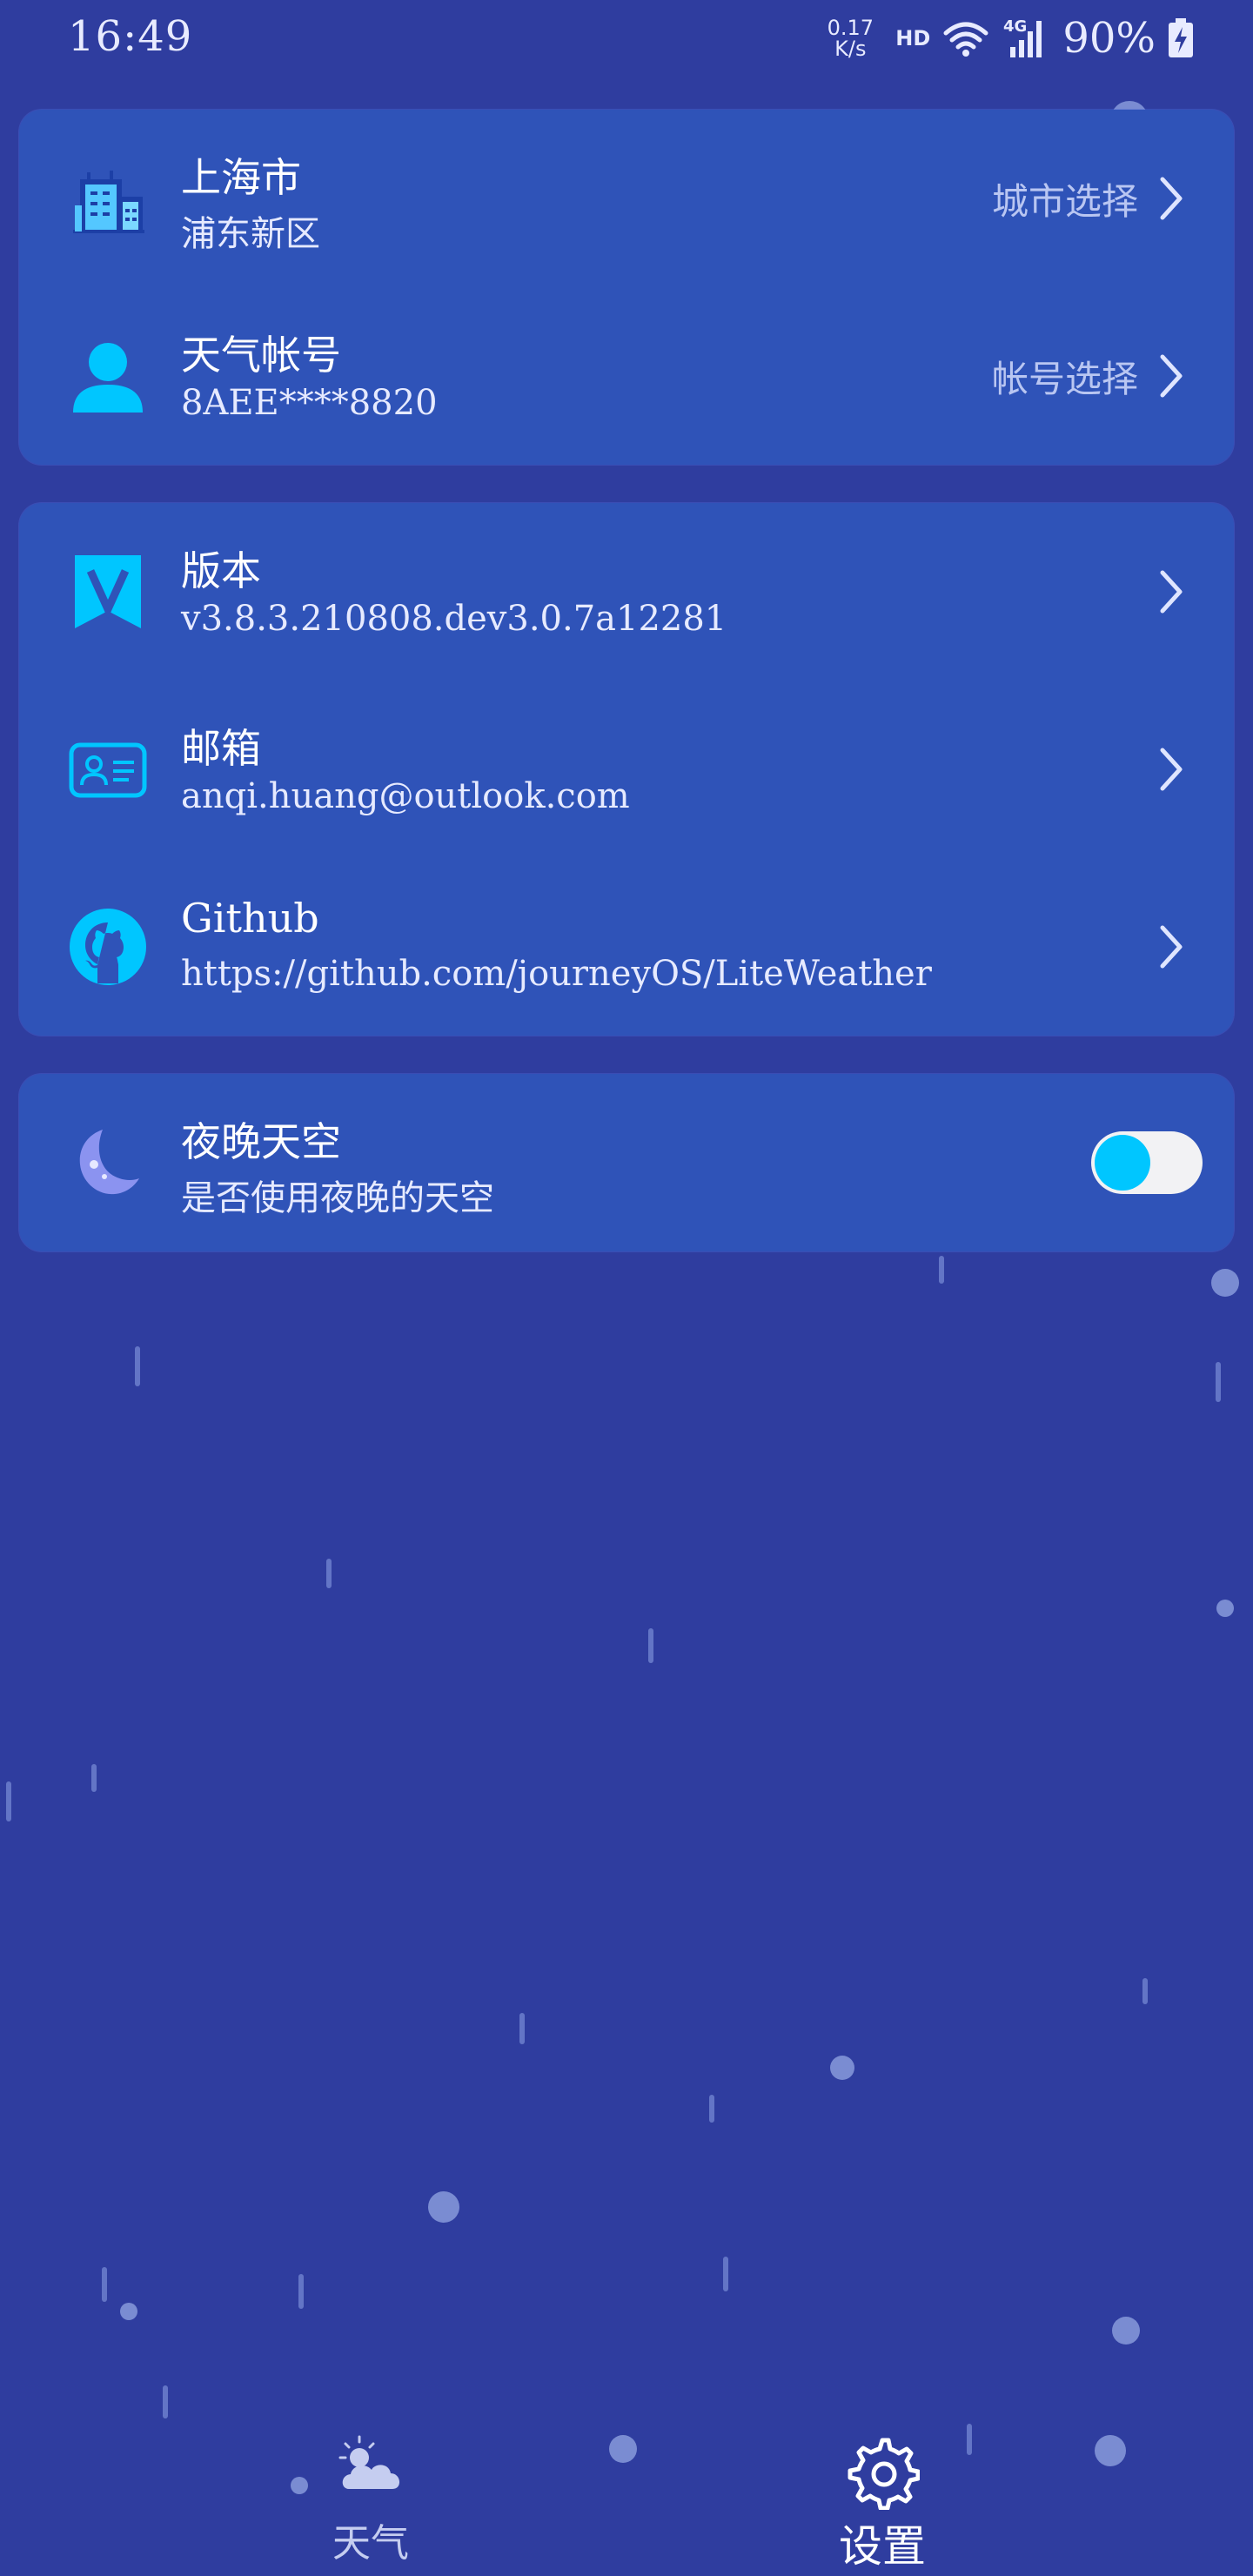 The image size is (1253, 2576). I want to click on city-select-action: 城市选择, so click(1088, 198).